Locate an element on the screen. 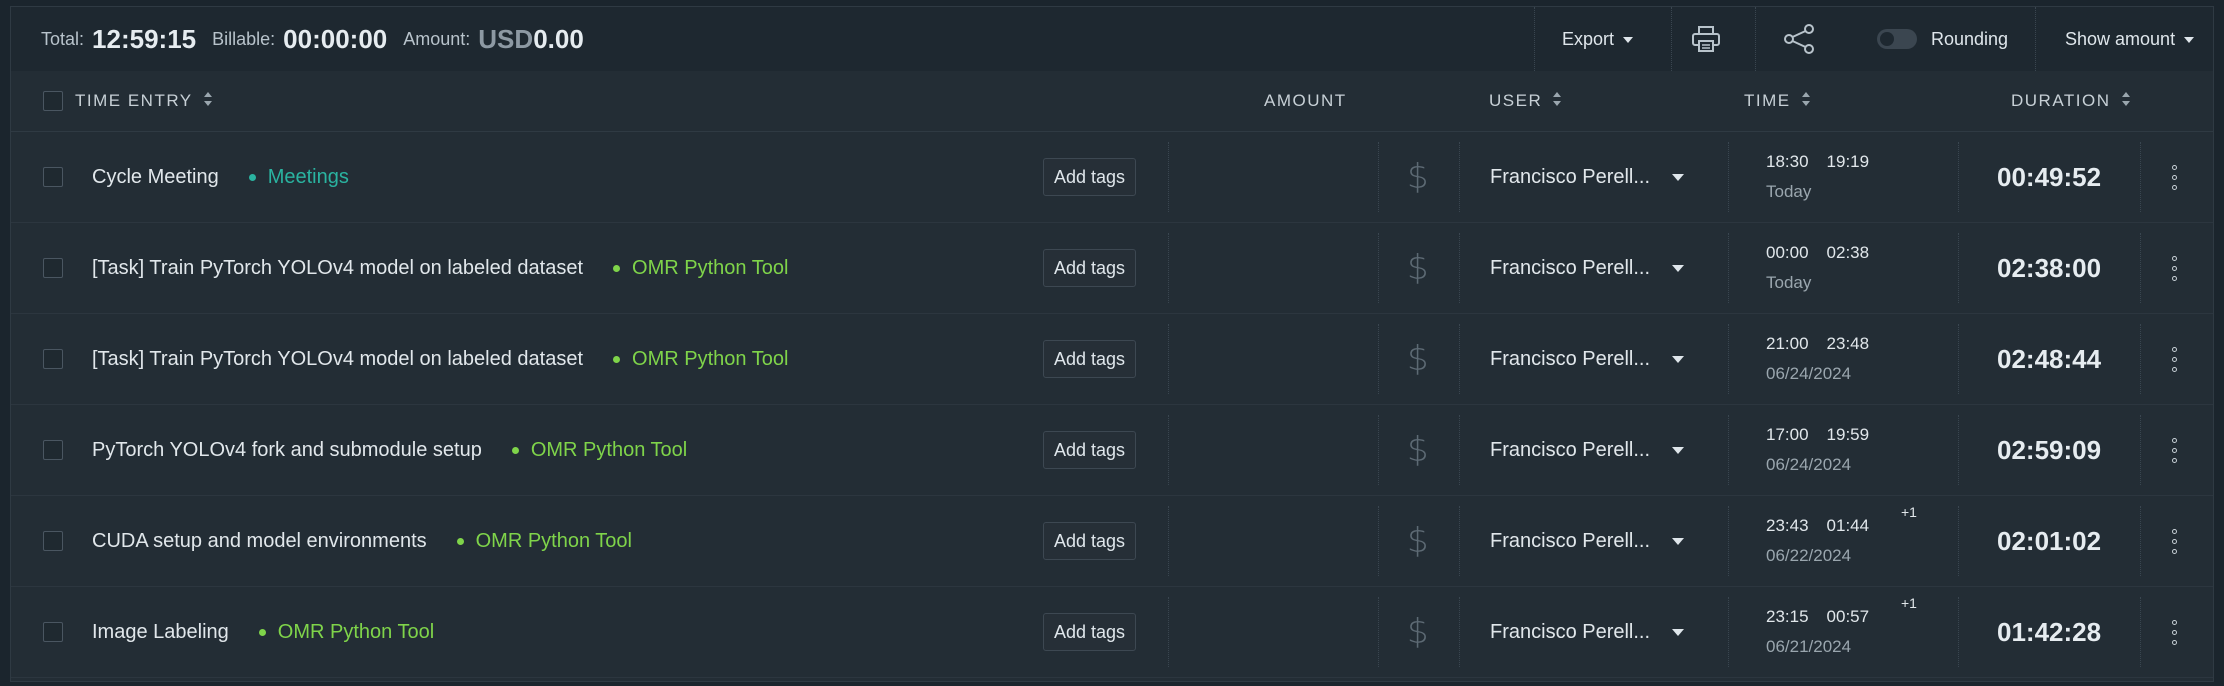 The width and height of the screenshot is (2224, 686). show-amount-dropdown: Show amount is located at coordinates (2130, 39).